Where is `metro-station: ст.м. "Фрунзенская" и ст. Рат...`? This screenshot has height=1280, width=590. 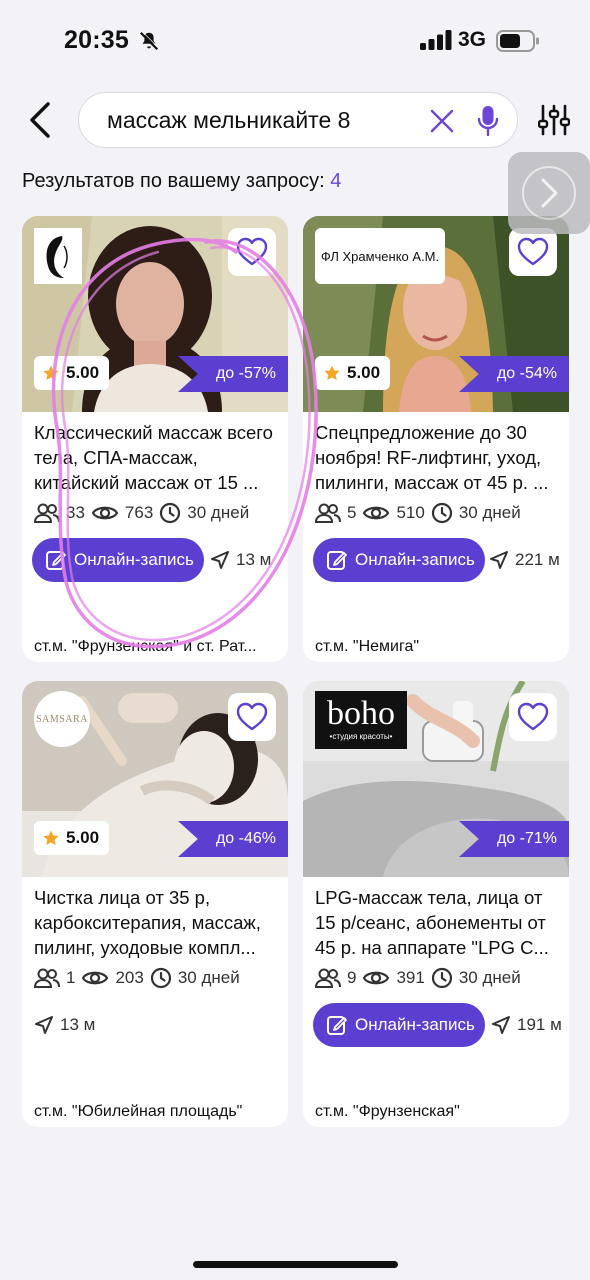 metro-station: ст.м. "Фрунзенская" и ст. Рат... is located at coordinates (145, 646).